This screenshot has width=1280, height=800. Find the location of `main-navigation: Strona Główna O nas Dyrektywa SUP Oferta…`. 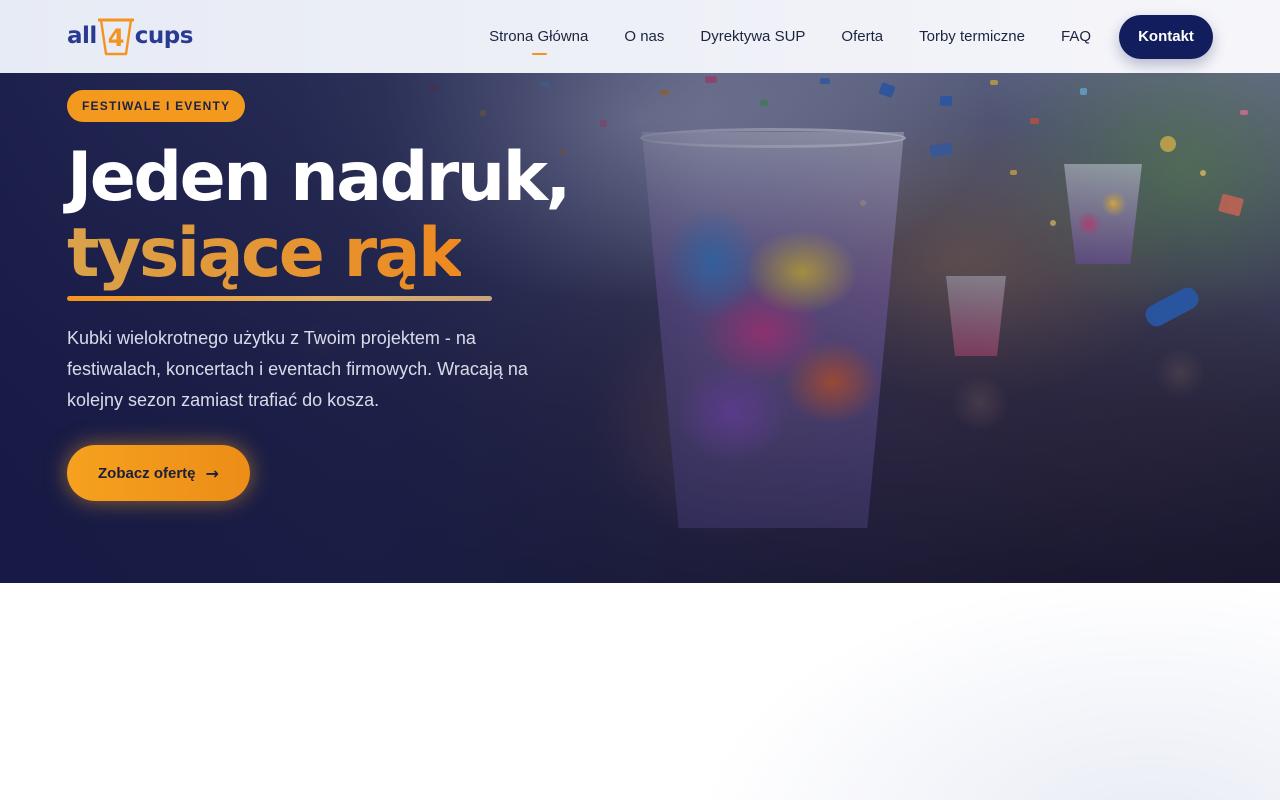

main-navigation: Strona Główna O nas Dyrektywa SUP Oferta… is located at coordinates (833, 36).